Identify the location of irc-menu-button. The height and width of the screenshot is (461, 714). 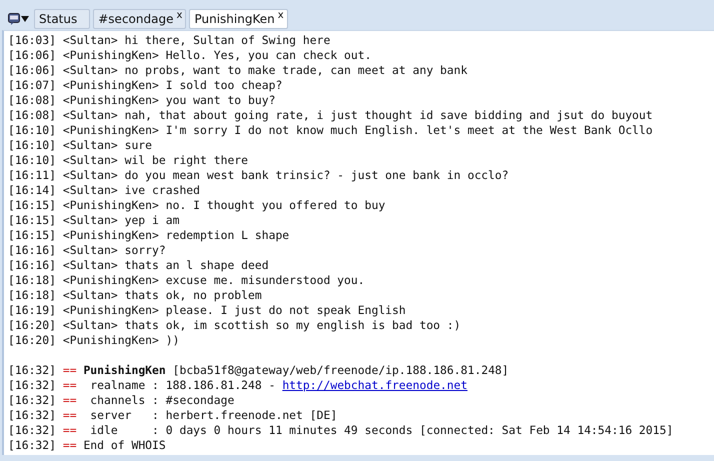
(18, 19).